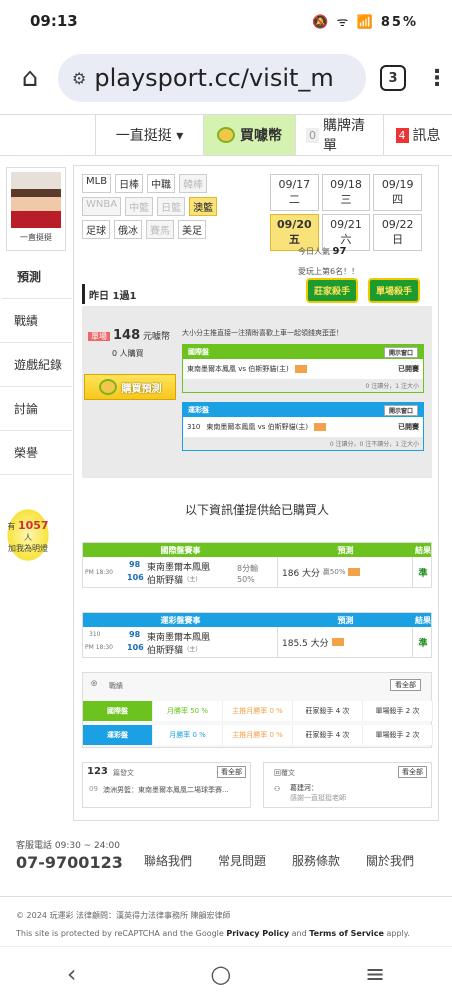 The width and height of the screenshot is (452, 1000). I want to click on badge-bookie-killer: 莊家殺手, so click(332, 290).